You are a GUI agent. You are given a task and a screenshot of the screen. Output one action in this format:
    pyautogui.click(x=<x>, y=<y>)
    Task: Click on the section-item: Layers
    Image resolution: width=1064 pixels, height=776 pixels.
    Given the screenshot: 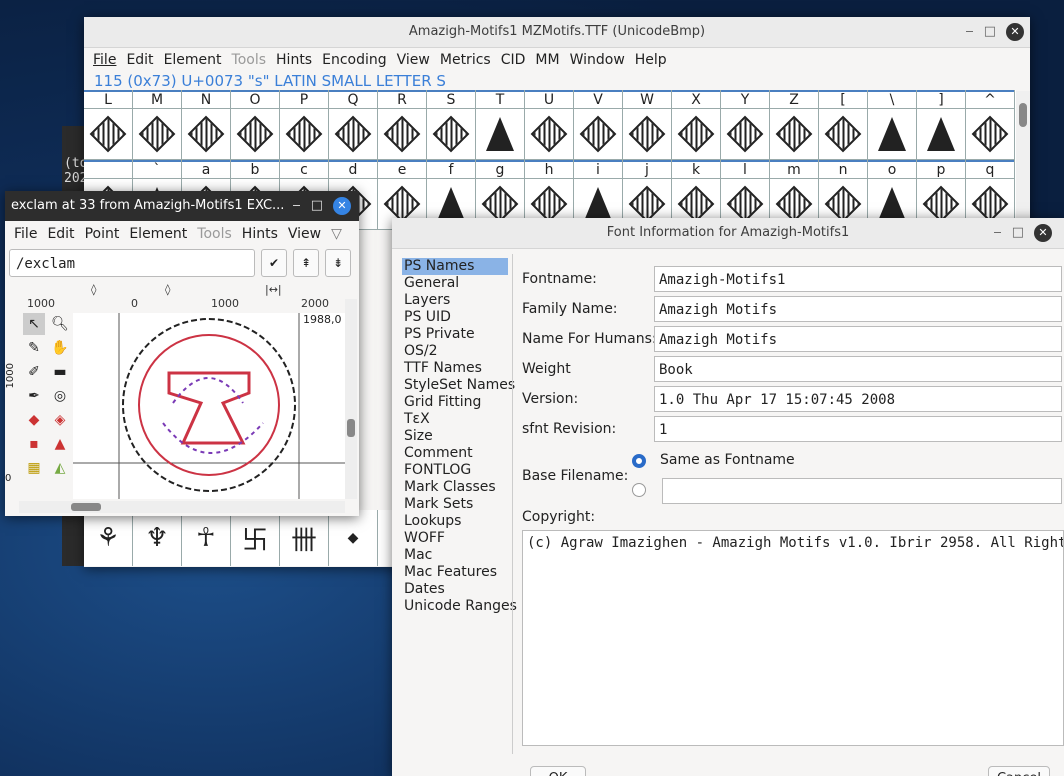 What is the action you would take?
    pyautogui.click(x=455, y=300)
    